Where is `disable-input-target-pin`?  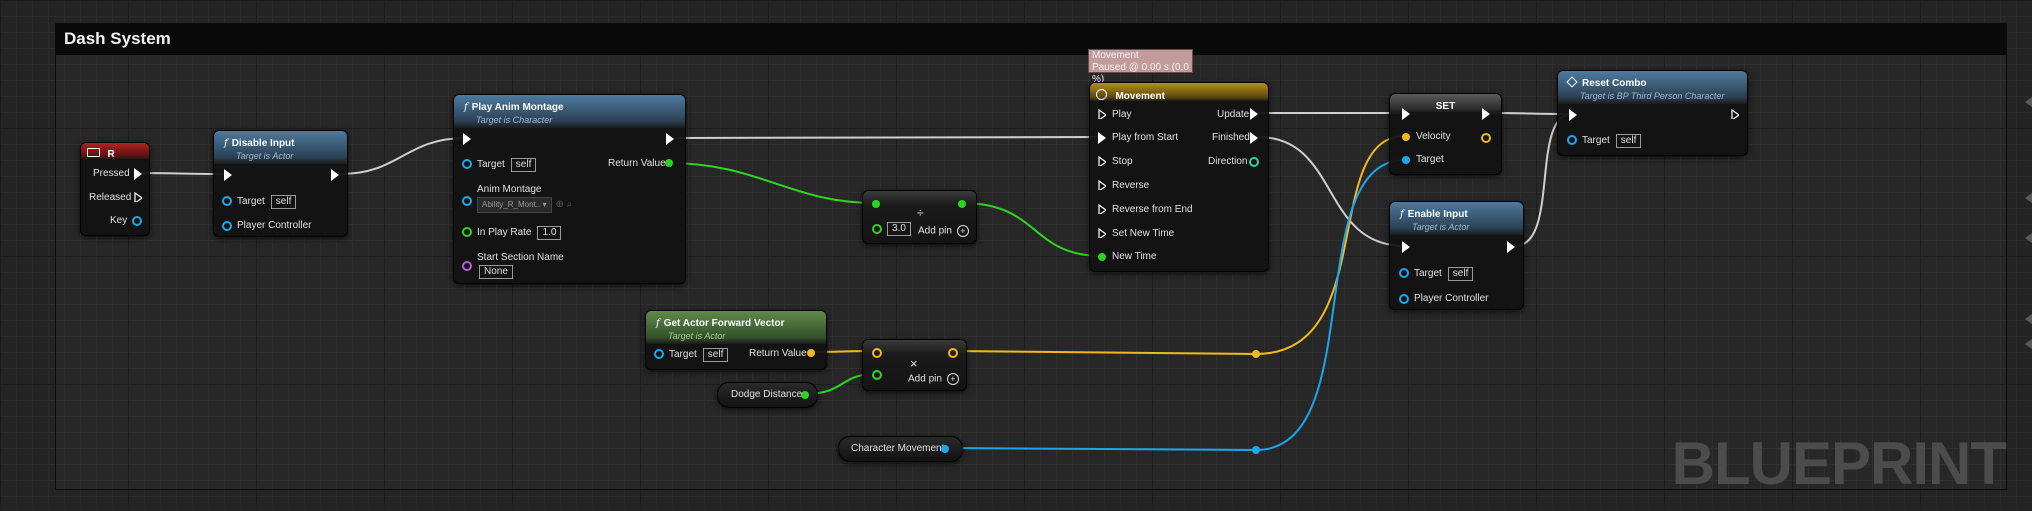
disable-input-target-pin is located at coordinates (227, 201).